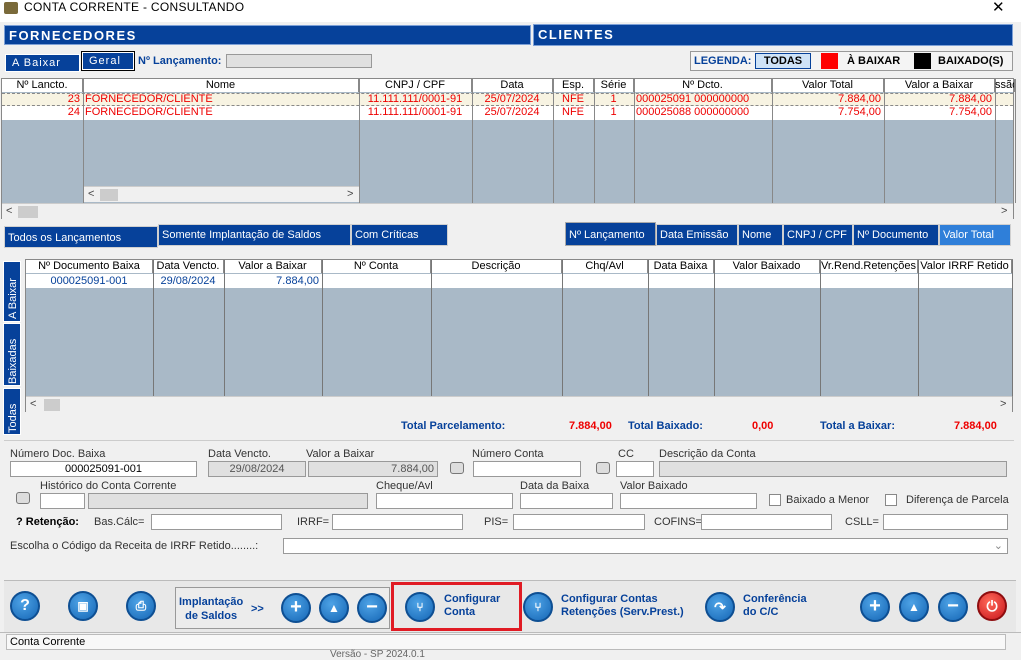 The image size is (1021, 660). What do you see at coordinates (573, 85) in the screenshot?
I see `grid1-header: Esp.` at bounding box center [573, 85].